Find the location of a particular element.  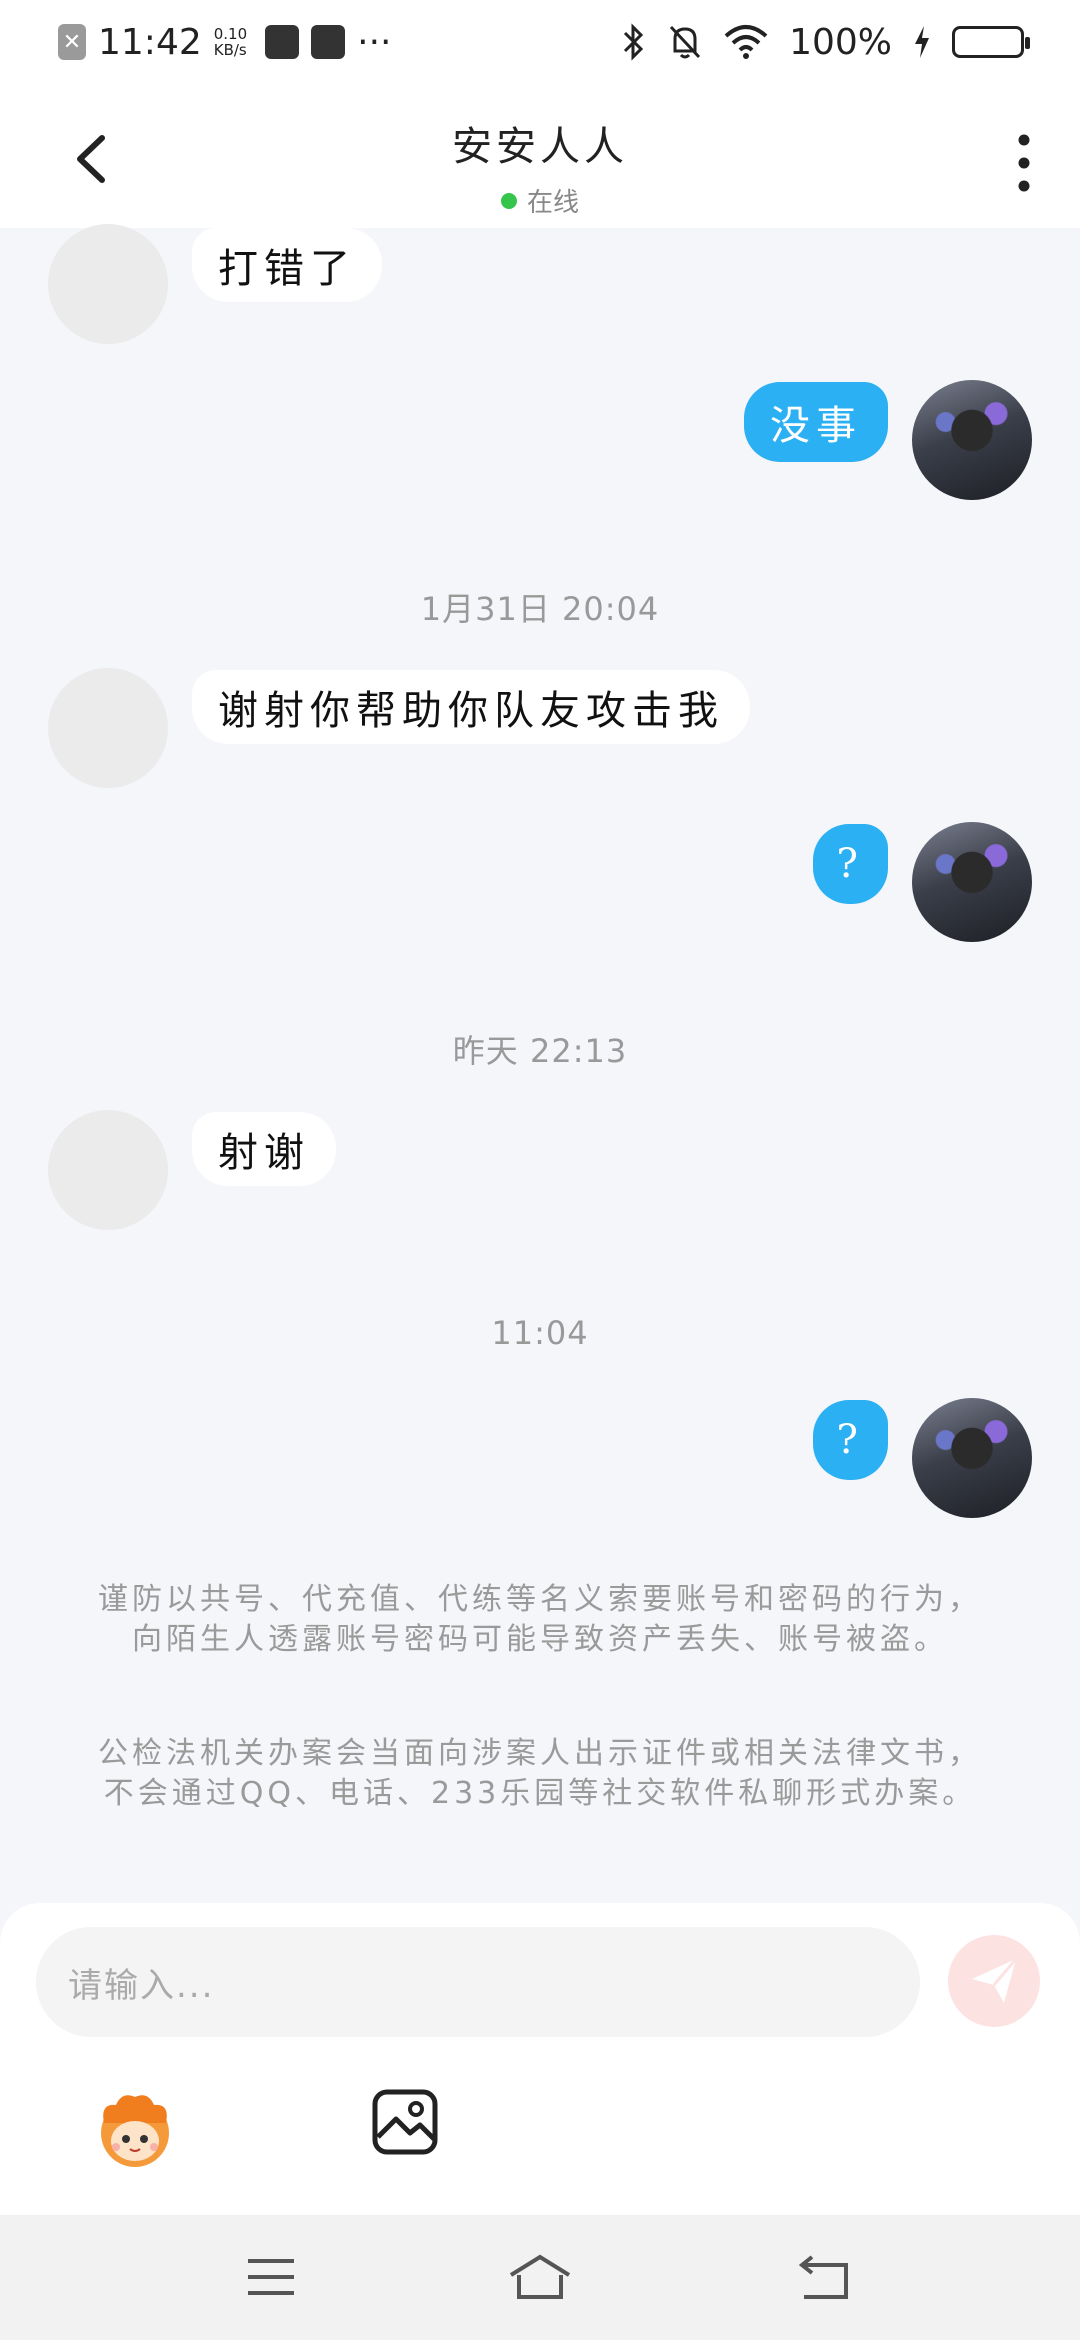

shopping-bag-icon is located at coordinates (328, 42).